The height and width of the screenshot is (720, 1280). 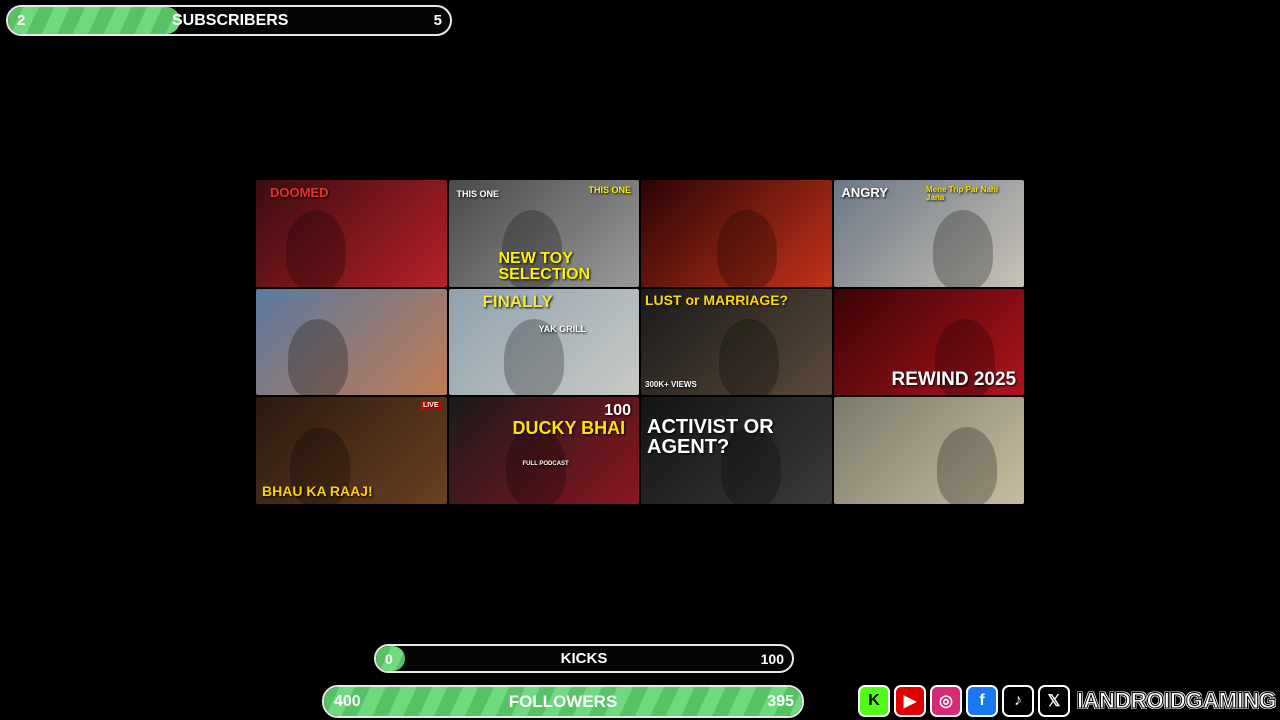 I want to click on instagram-icon: ◎, so click(x=946, y=701).